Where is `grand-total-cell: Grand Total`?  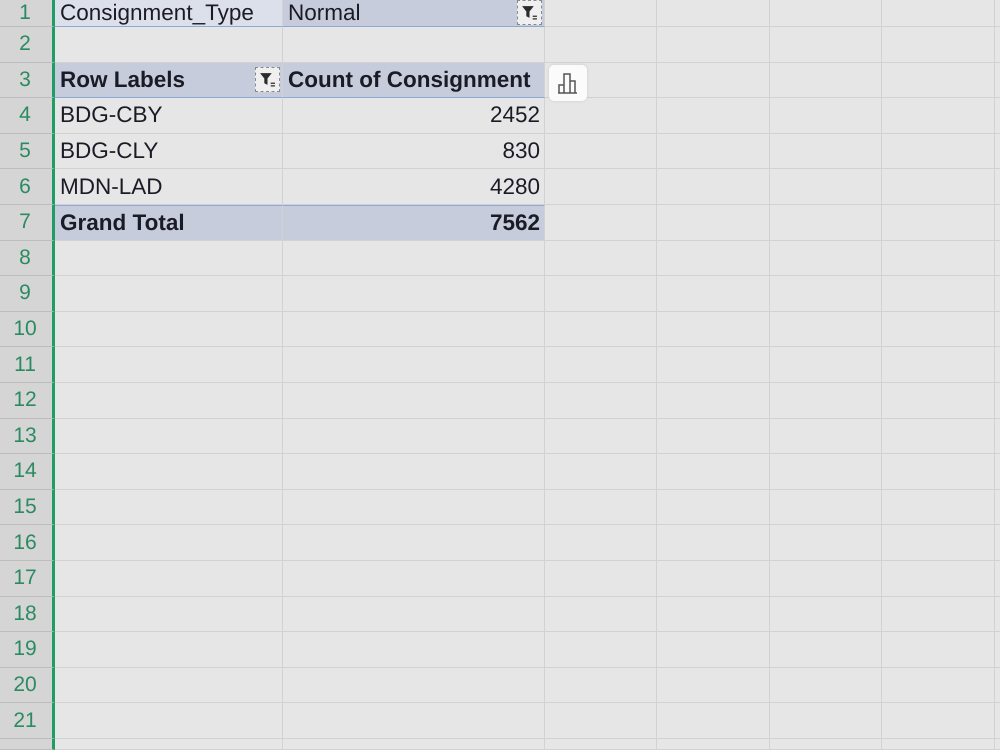
grand-total-cell: Grand Total is located at coordinates (169, 222).